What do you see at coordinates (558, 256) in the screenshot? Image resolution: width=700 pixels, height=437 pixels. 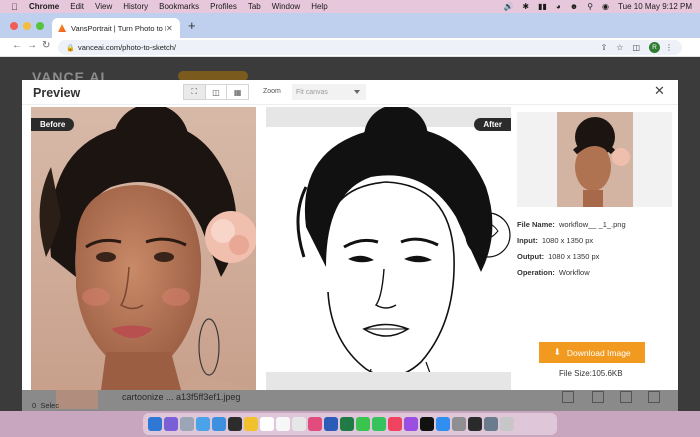 I see `info-output: Output: 1080 x 1350 px` at bounding box center [558, 256].